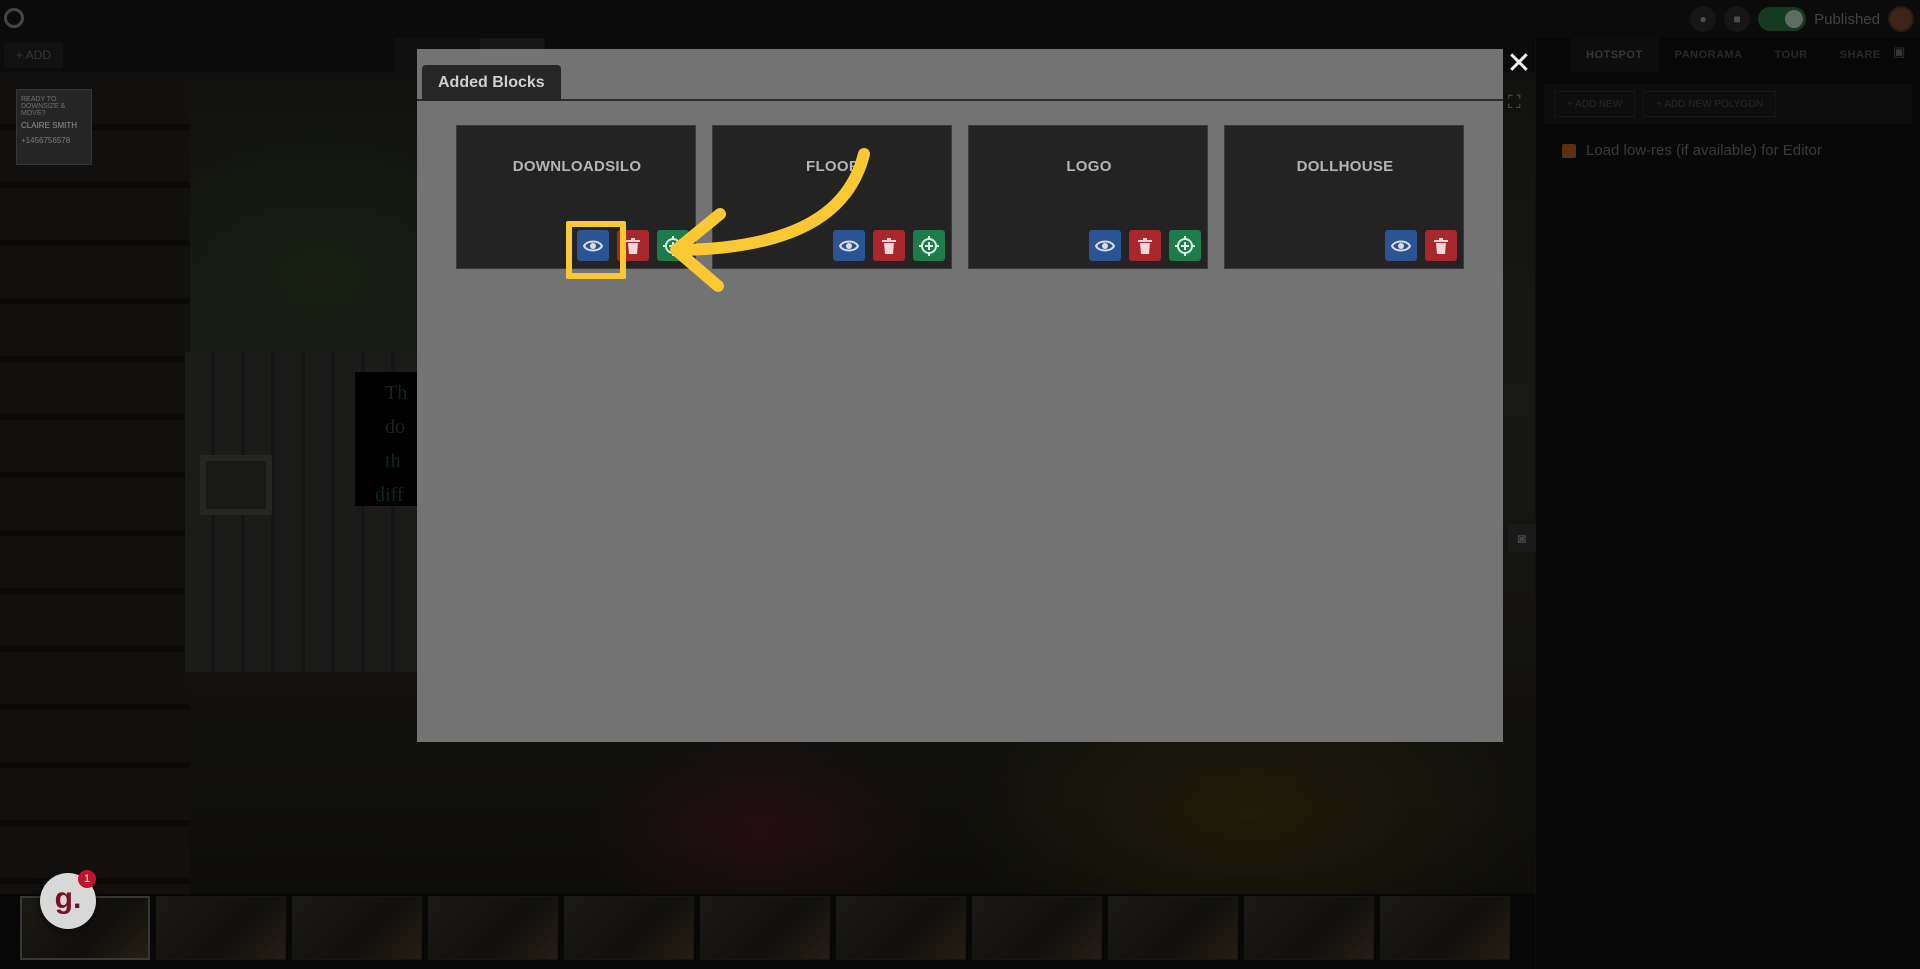 The height and width of the screenshot is (969, 1920). I want to click on modal-header: Added Blocks, so click(960, 75).